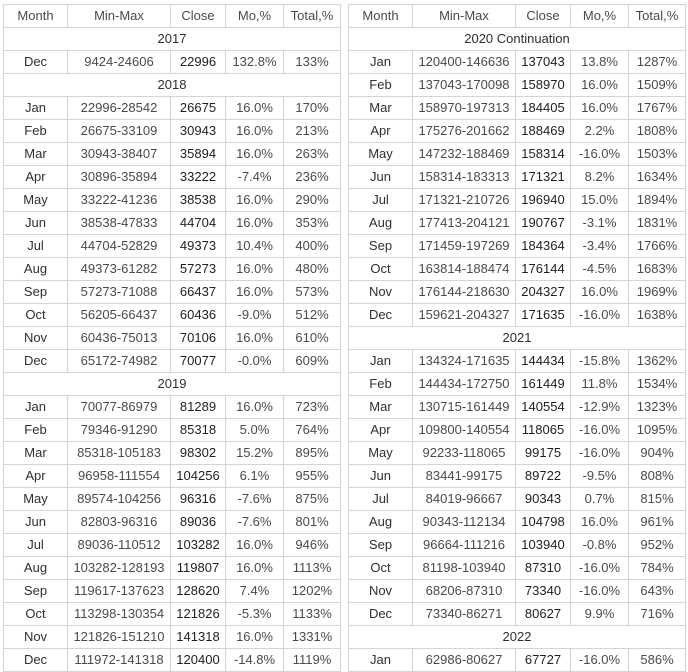 The image size is (688, 672). What do you see at coordinates (312, 154) in the screenshot?
I see `total-percent-cell: 263%` at bounding box center [312, 154].